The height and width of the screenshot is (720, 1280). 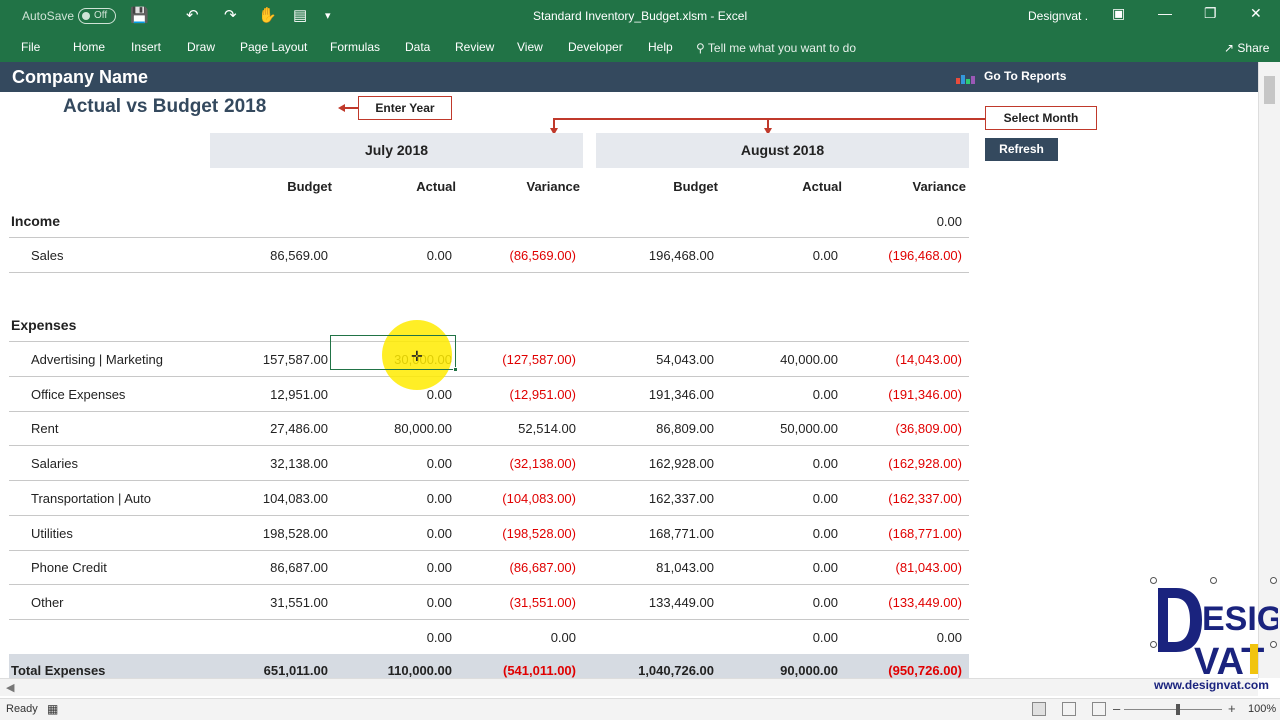 What do you see at coordinates (902, 602) in the screenshot?
I see `expense-row-cell: (133,449.00)` at bounding box center [902, 602].